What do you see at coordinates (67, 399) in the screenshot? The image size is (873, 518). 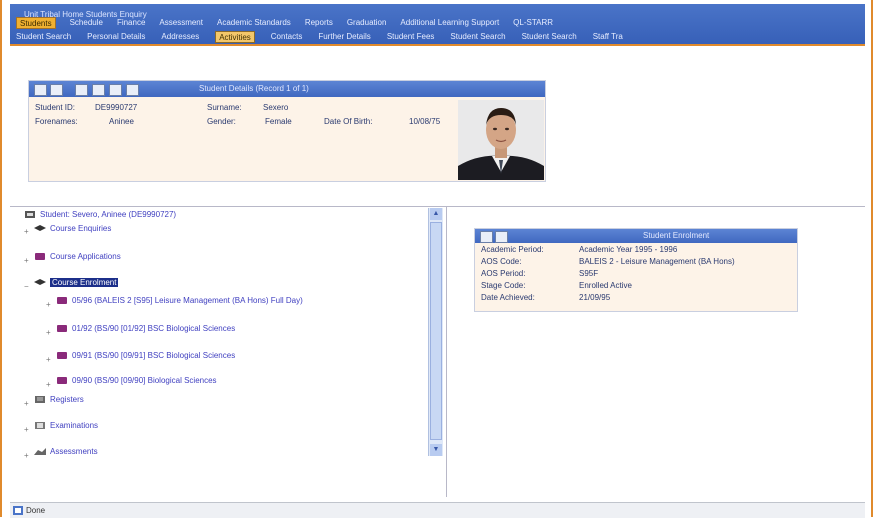 I see `tree-item-label: Registers` at bounding box center [67, 399].